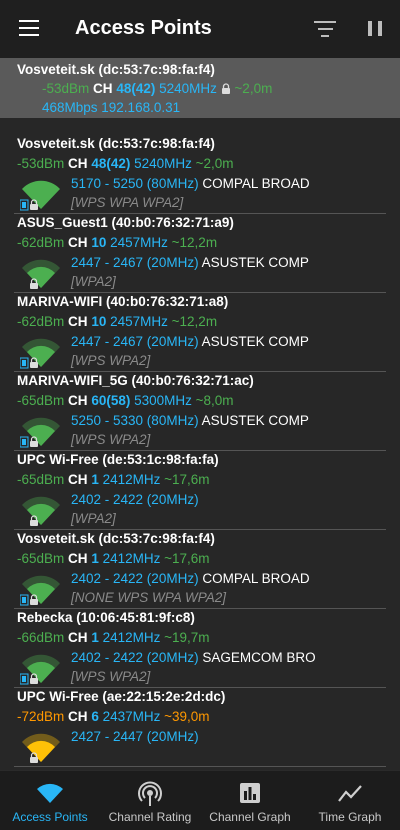 The image size is (400, 830). What do you see at coordinates (41, 716) in the screenshot?
I see `ap-signal: -72dBm` at bounding box center [41, 716].